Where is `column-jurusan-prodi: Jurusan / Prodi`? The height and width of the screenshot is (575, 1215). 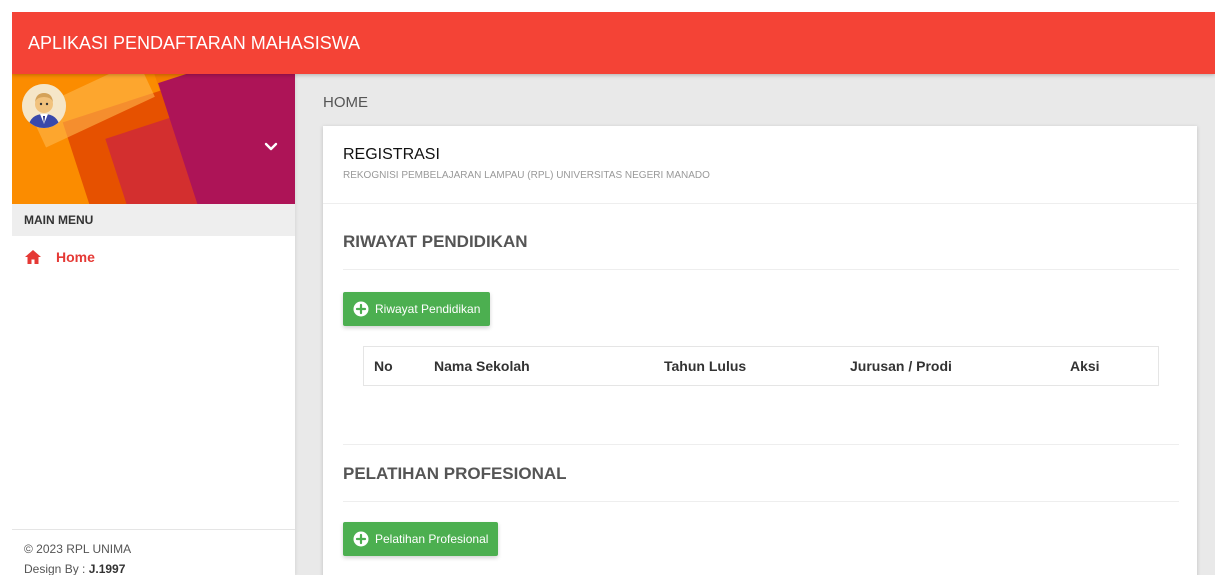 column-jurusan-prodi: Jurusan / Prodi is located at coordinates (901, 366).